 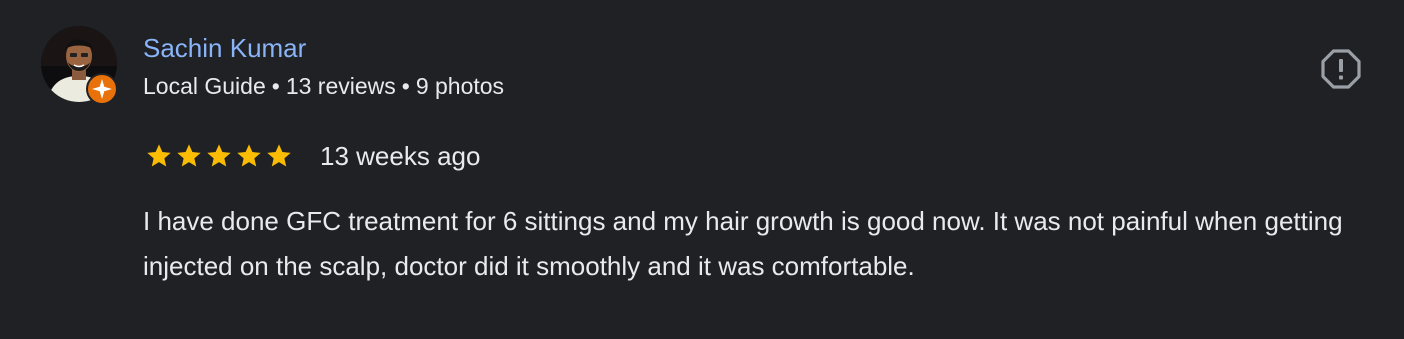 I want to click on star-rating, so click(x=219, y=156).